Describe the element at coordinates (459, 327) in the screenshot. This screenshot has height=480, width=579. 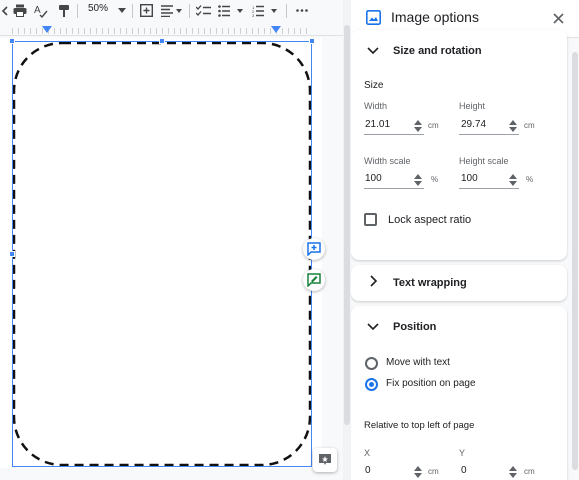
I see `position-header: Position` at that location.